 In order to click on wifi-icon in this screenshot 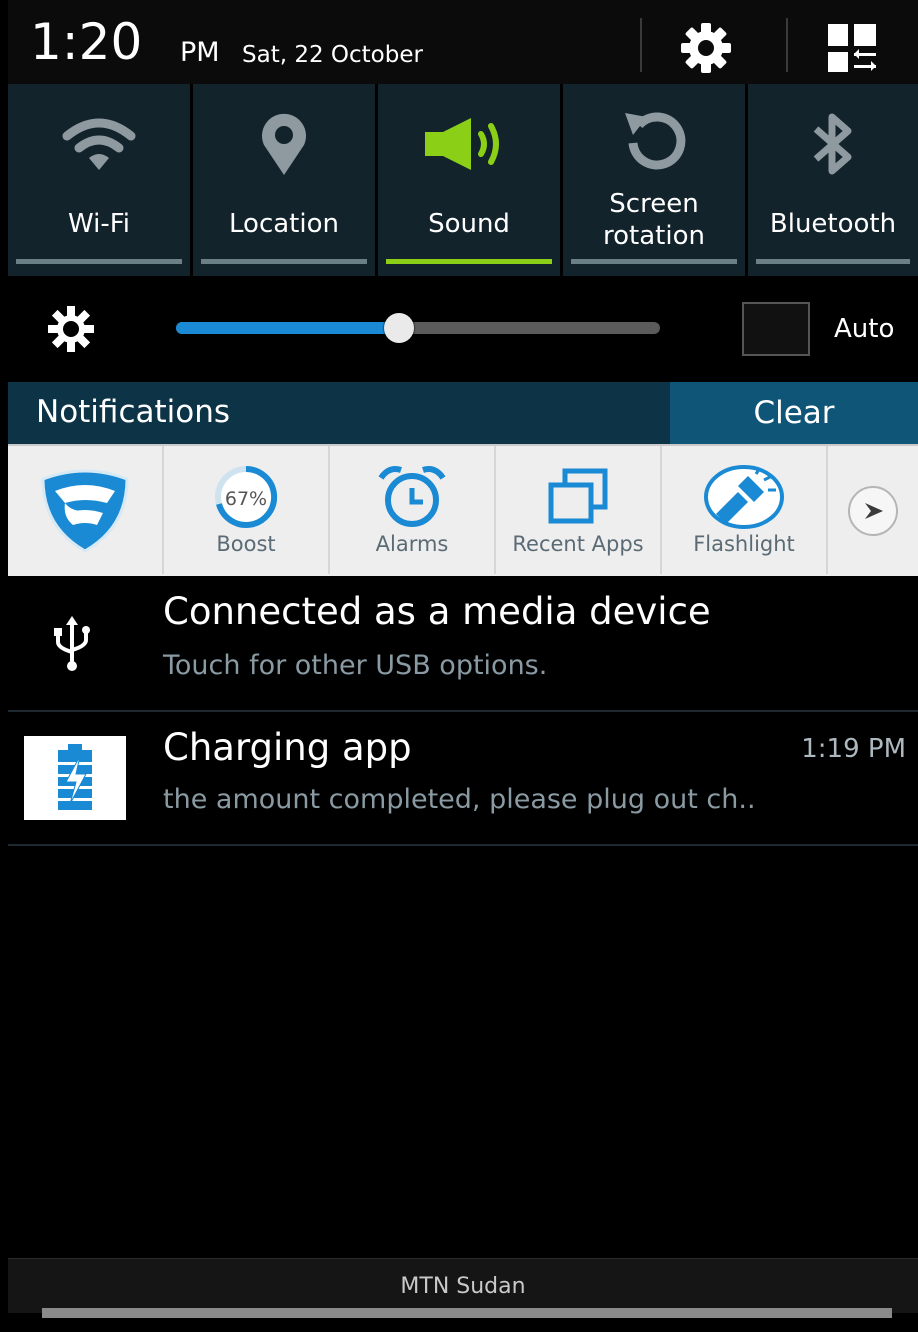, I will do `click(99, 144)`.